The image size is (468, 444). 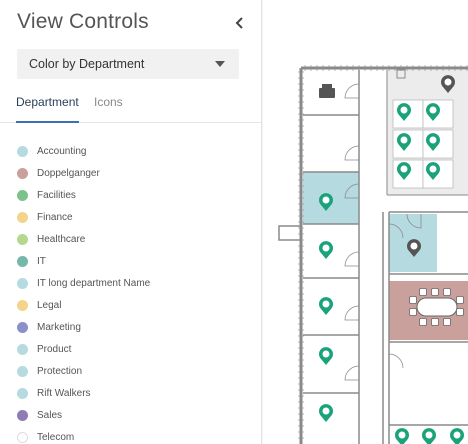 What do you see at coordinates (131, 108) in the screenshot?
I see `view-tabs: Department Icons` at bounding box center [131, 108].